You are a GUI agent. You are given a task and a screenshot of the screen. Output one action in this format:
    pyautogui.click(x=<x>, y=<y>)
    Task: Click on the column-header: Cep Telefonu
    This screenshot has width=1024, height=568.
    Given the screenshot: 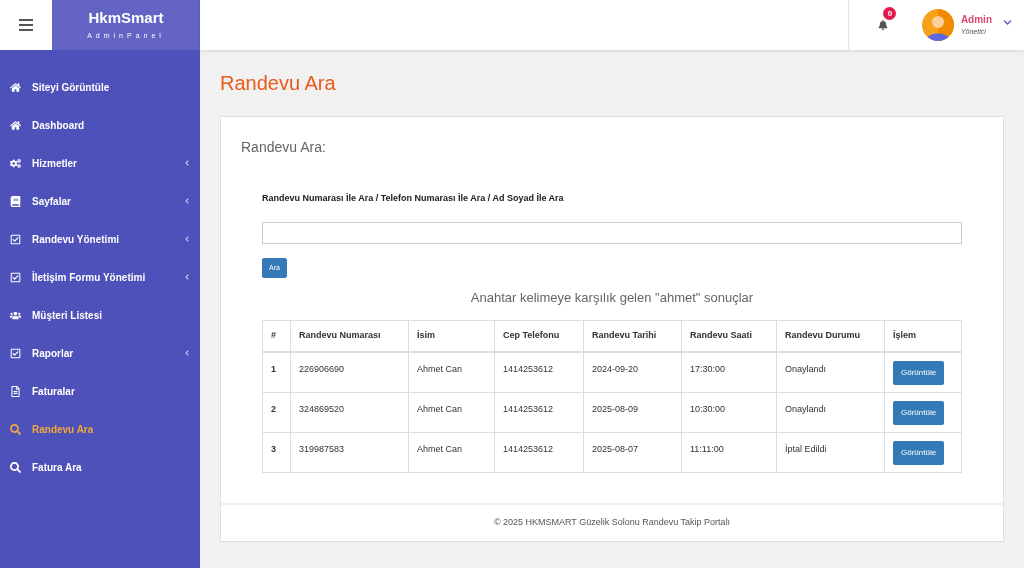 What is the action you would take?
    pyautogui.click(x=539, y=336)
    